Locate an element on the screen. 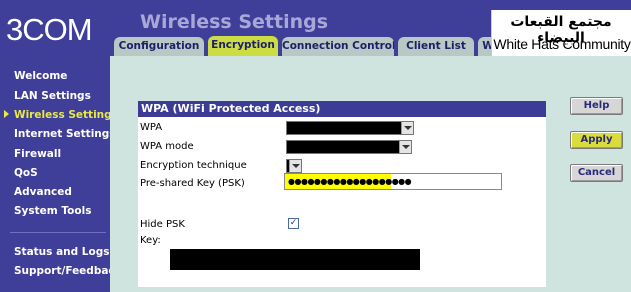 The height and width of the screenshot is (292, 631). cancel-button: Cancel is located at coordinates (596, 173).